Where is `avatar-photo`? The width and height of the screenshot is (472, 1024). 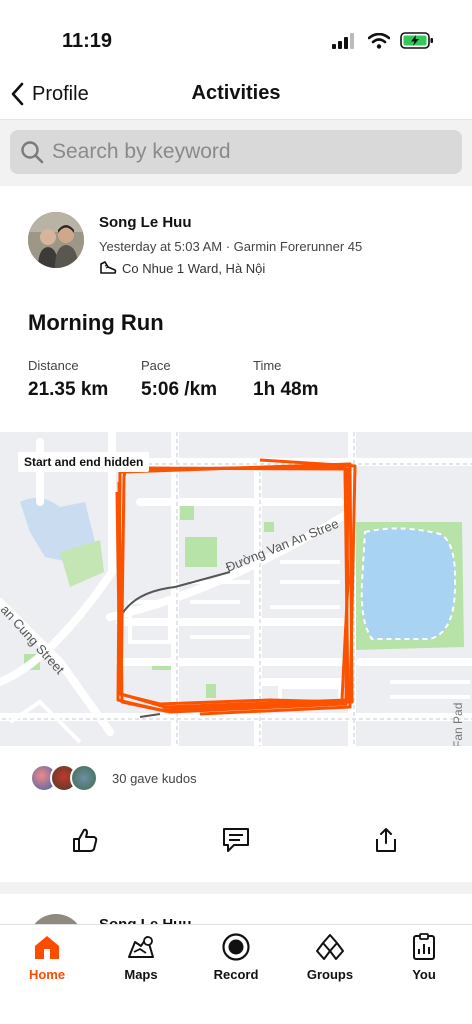 avatar-photo is located at coordinates (56, 240).